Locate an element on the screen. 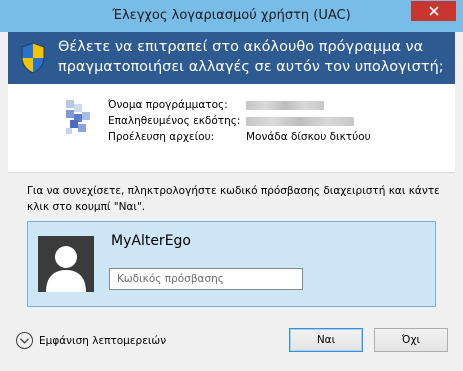 The image size is (463, 371). program-name-label: Όνομα προγράμματος: is located at coordinates (168, 105).